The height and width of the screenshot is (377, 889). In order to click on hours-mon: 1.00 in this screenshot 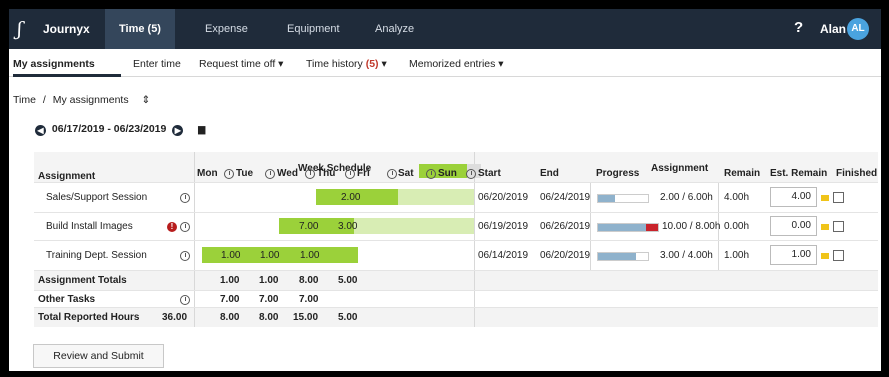, I will do `click(230, 255)`.